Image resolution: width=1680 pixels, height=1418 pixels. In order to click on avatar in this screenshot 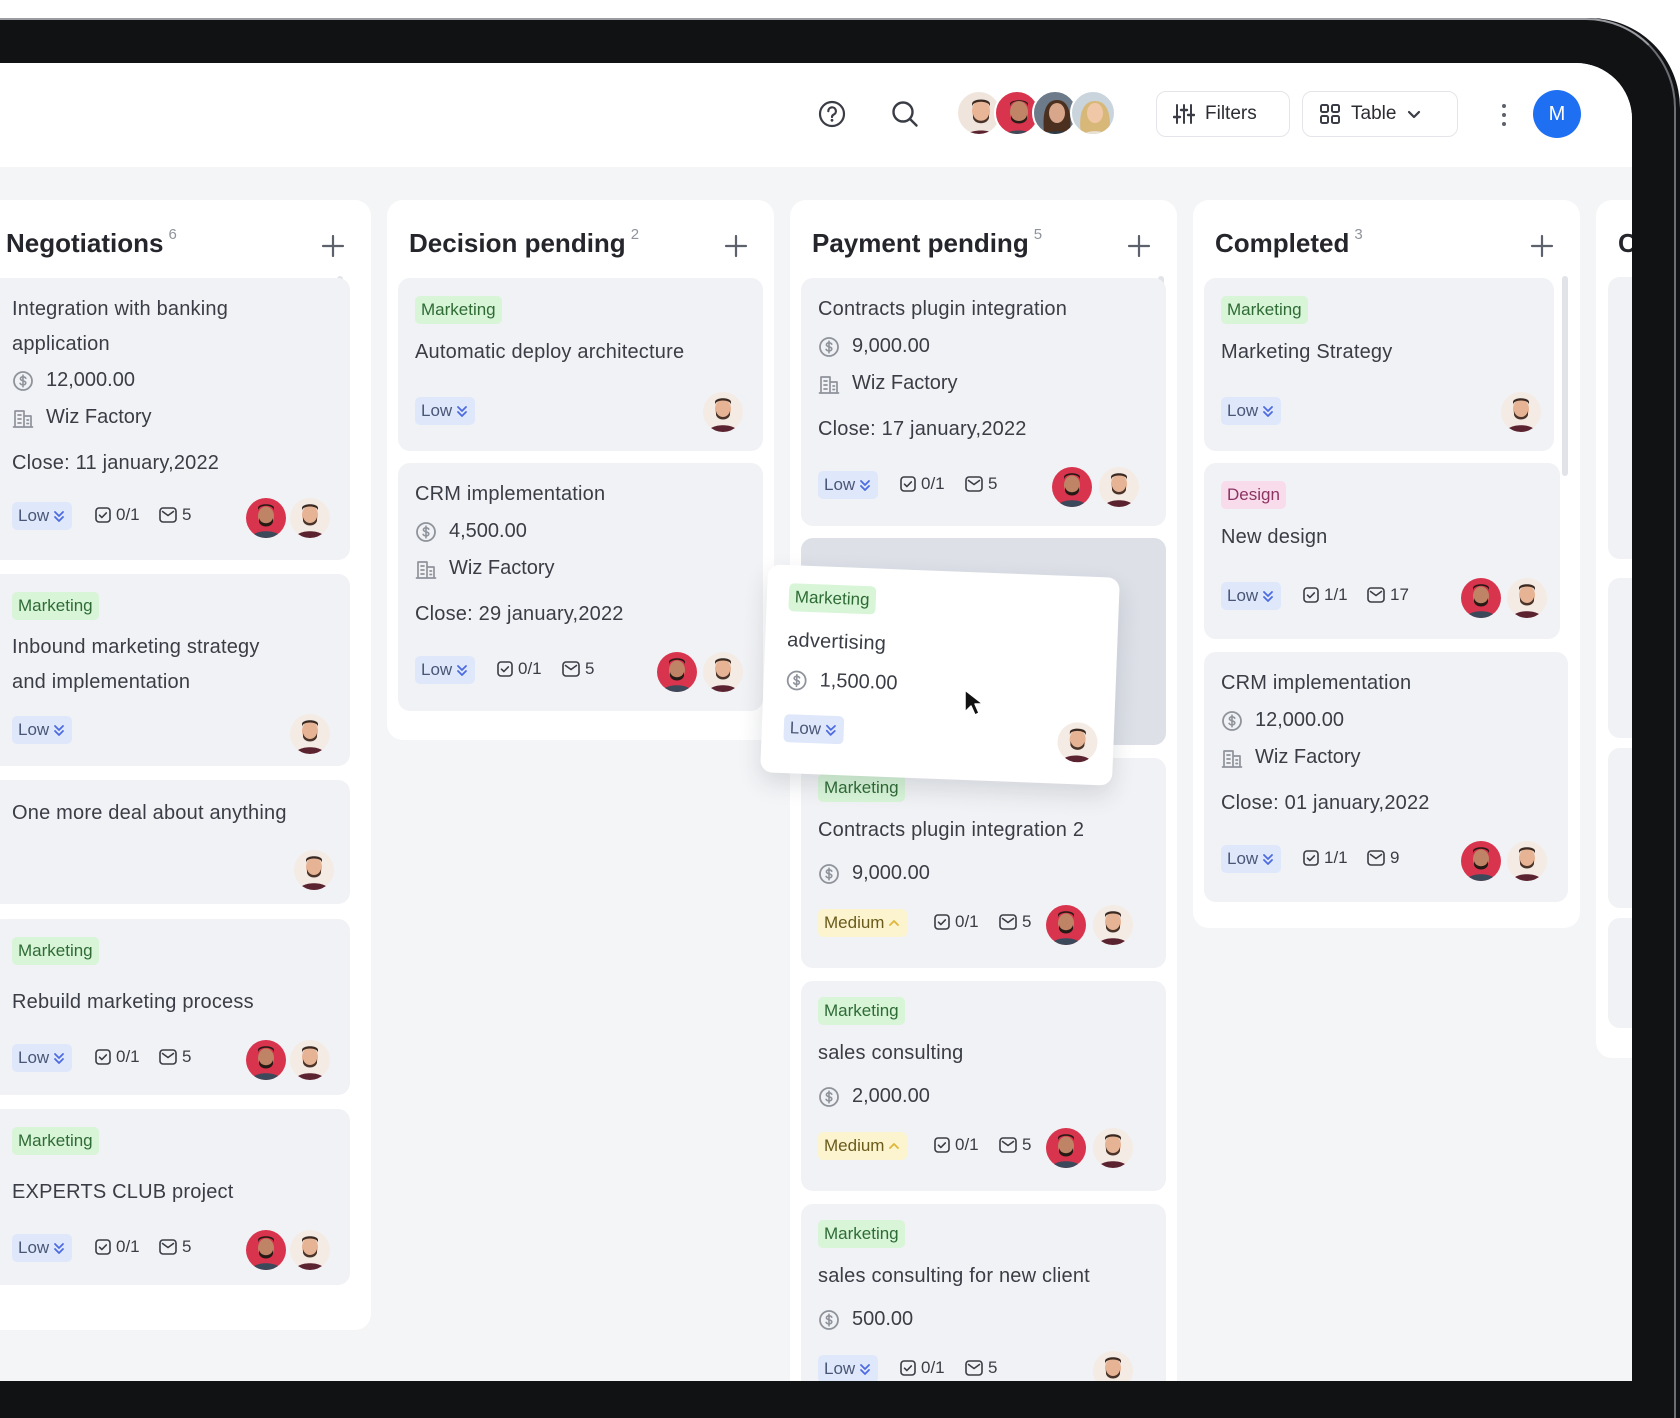, I will do `click(1093, 113)`.